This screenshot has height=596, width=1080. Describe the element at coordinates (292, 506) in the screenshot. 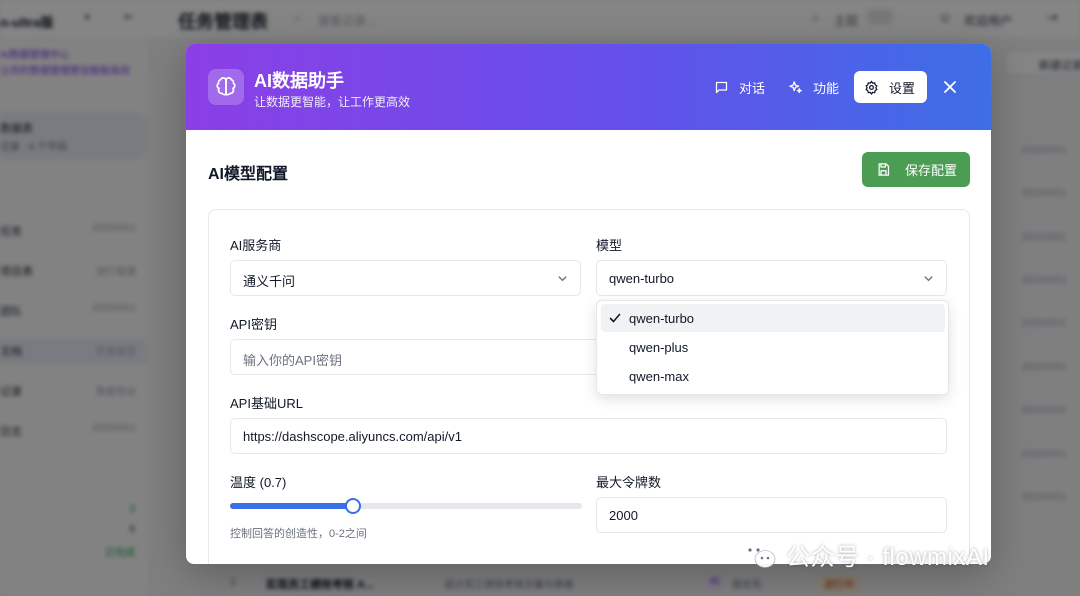

I see `temperature-slider-fill` at that location.